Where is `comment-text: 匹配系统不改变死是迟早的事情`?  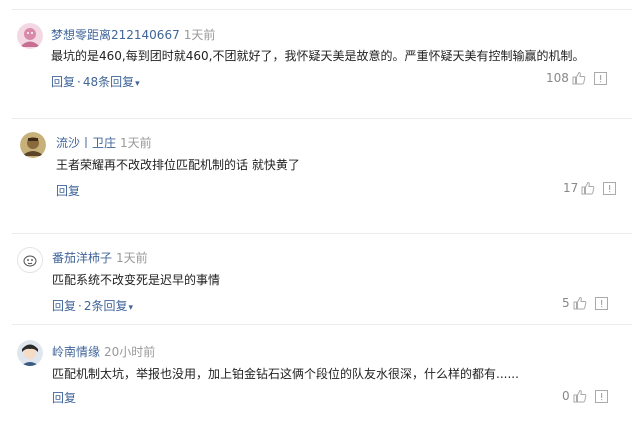
comment-text: 匹配系统不改变死是迟早的事情 is located at coordinates (136, 280).